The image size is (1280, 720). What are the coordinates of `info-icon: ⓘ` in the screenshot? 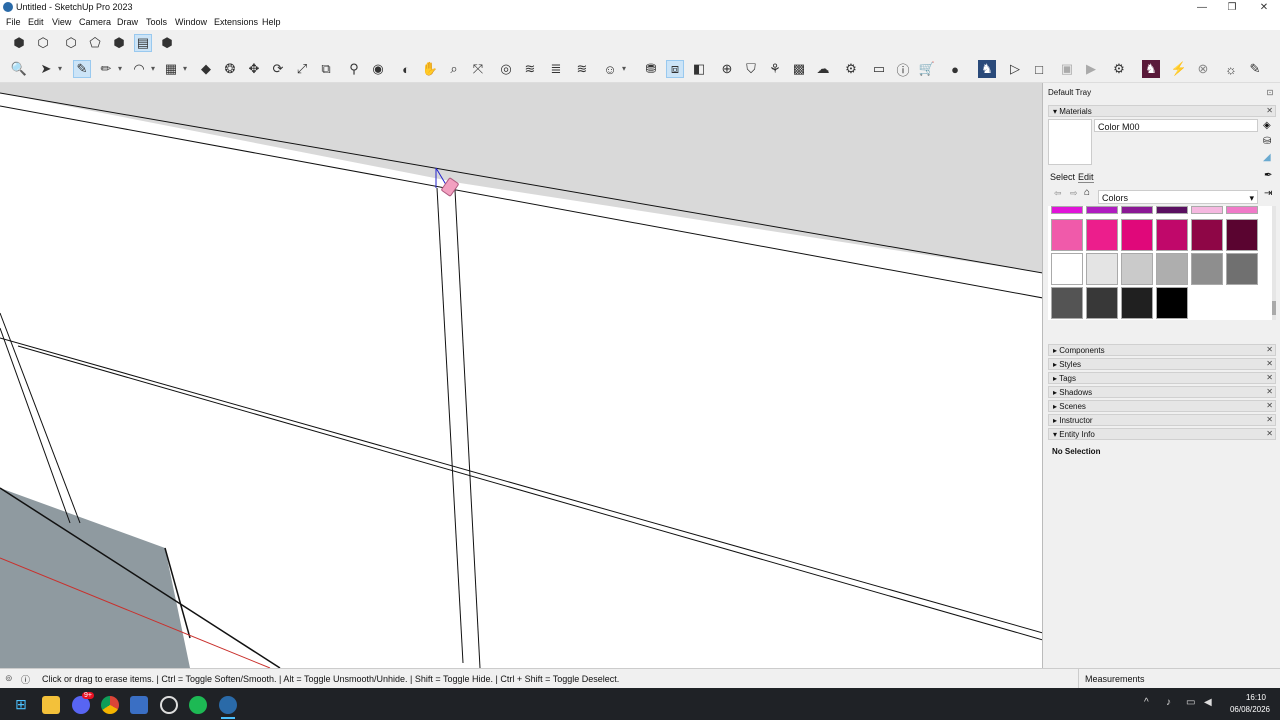 It's located at (903, 69).